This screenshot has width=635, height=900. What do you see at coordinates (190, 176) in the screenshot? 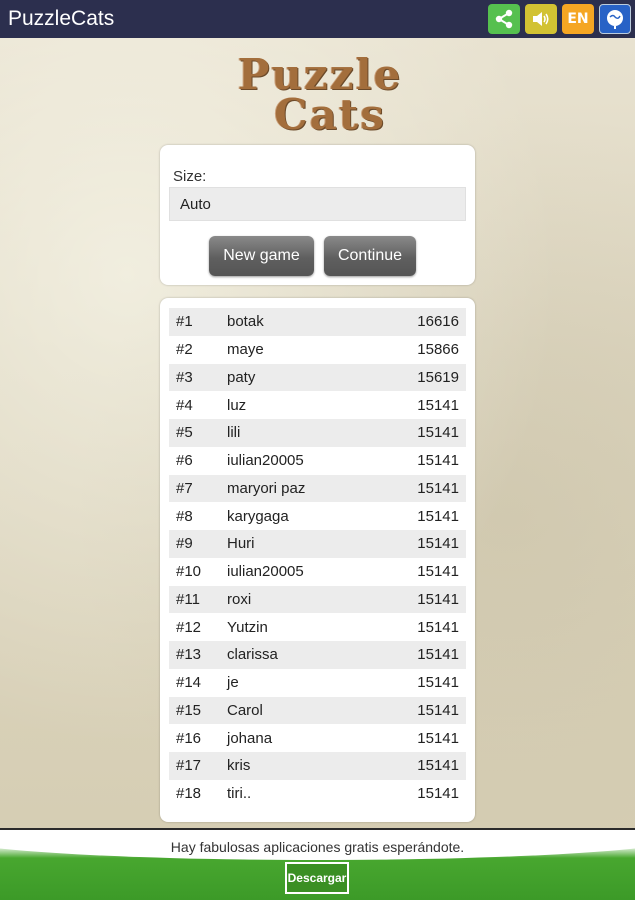
I see `size-label: Size:` at bounding box center [190, 176].